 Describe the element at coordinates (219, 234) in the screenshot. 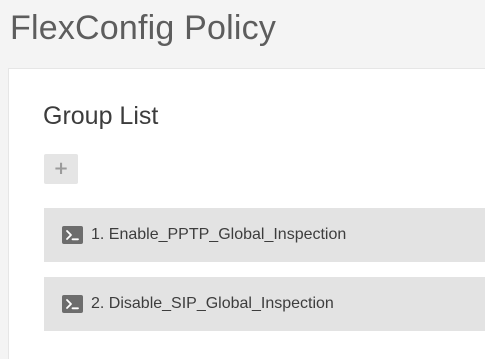

I see `group-item-label: 1. Enable_PPTP_Global_Inspection` at that location.